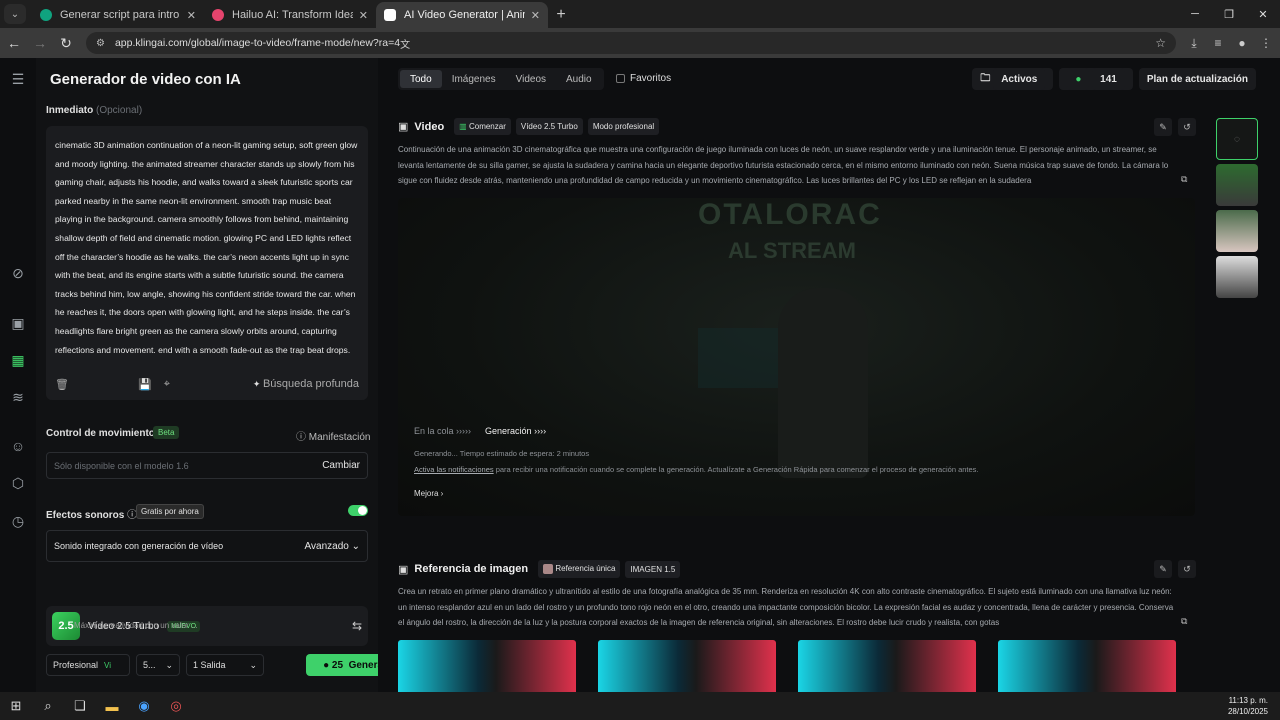 This screenshot has width=1280, height=720. I want to click on character-silhouette, so click(823, 383).